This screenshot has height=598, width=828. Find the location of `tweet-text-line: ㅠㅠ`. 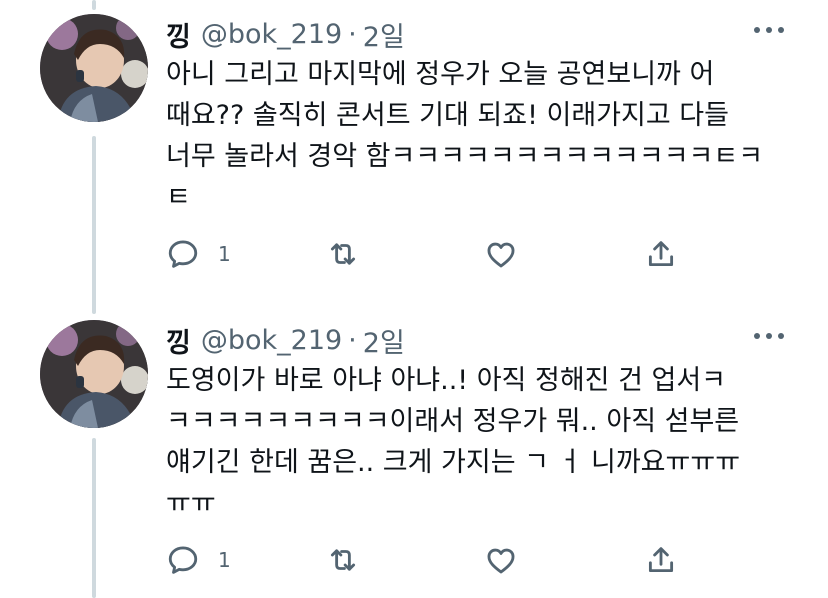

tweet-text-line: ㅠㅠ is located at coordinates (191, 503).